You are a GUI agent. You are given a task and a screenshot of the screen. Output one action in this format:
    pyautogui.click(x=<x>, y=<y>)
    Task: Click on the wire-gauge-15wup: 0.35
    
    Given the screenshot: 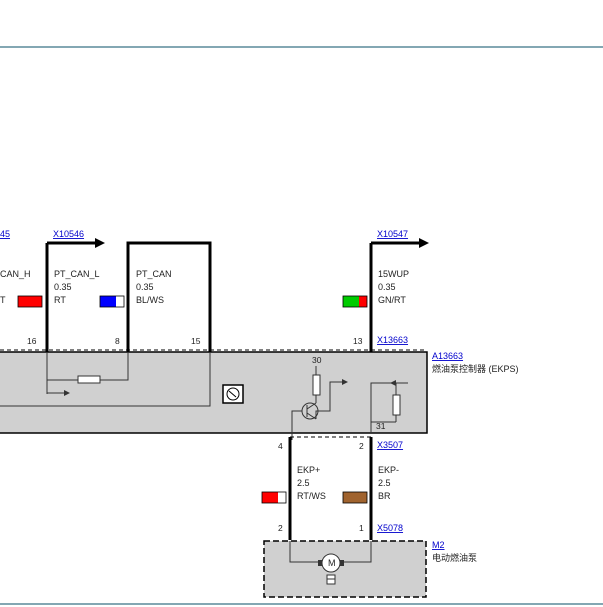 What is the action you would take?
    pyautogui.click(x=387, y=287)
    